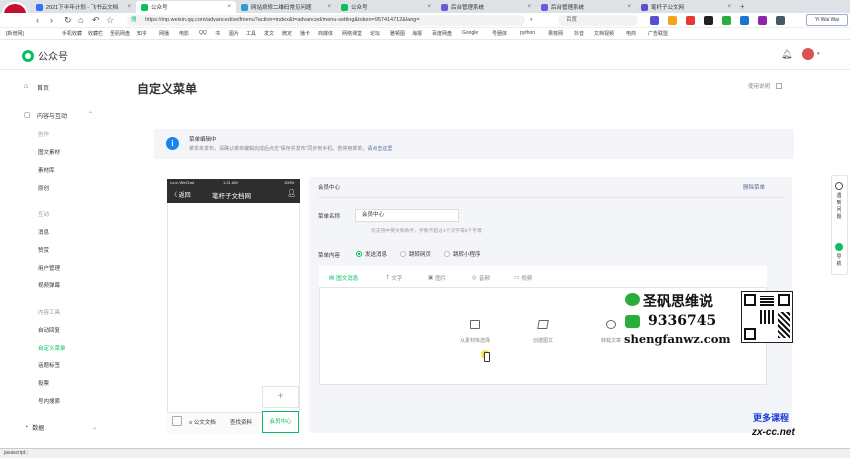 Image resolution: width=850 pixels, height=458 pixels. What do you see at coordinates (742, 6) in the screenshot?
I see `new-tab-icon: +` at bounding box center [742, 6].